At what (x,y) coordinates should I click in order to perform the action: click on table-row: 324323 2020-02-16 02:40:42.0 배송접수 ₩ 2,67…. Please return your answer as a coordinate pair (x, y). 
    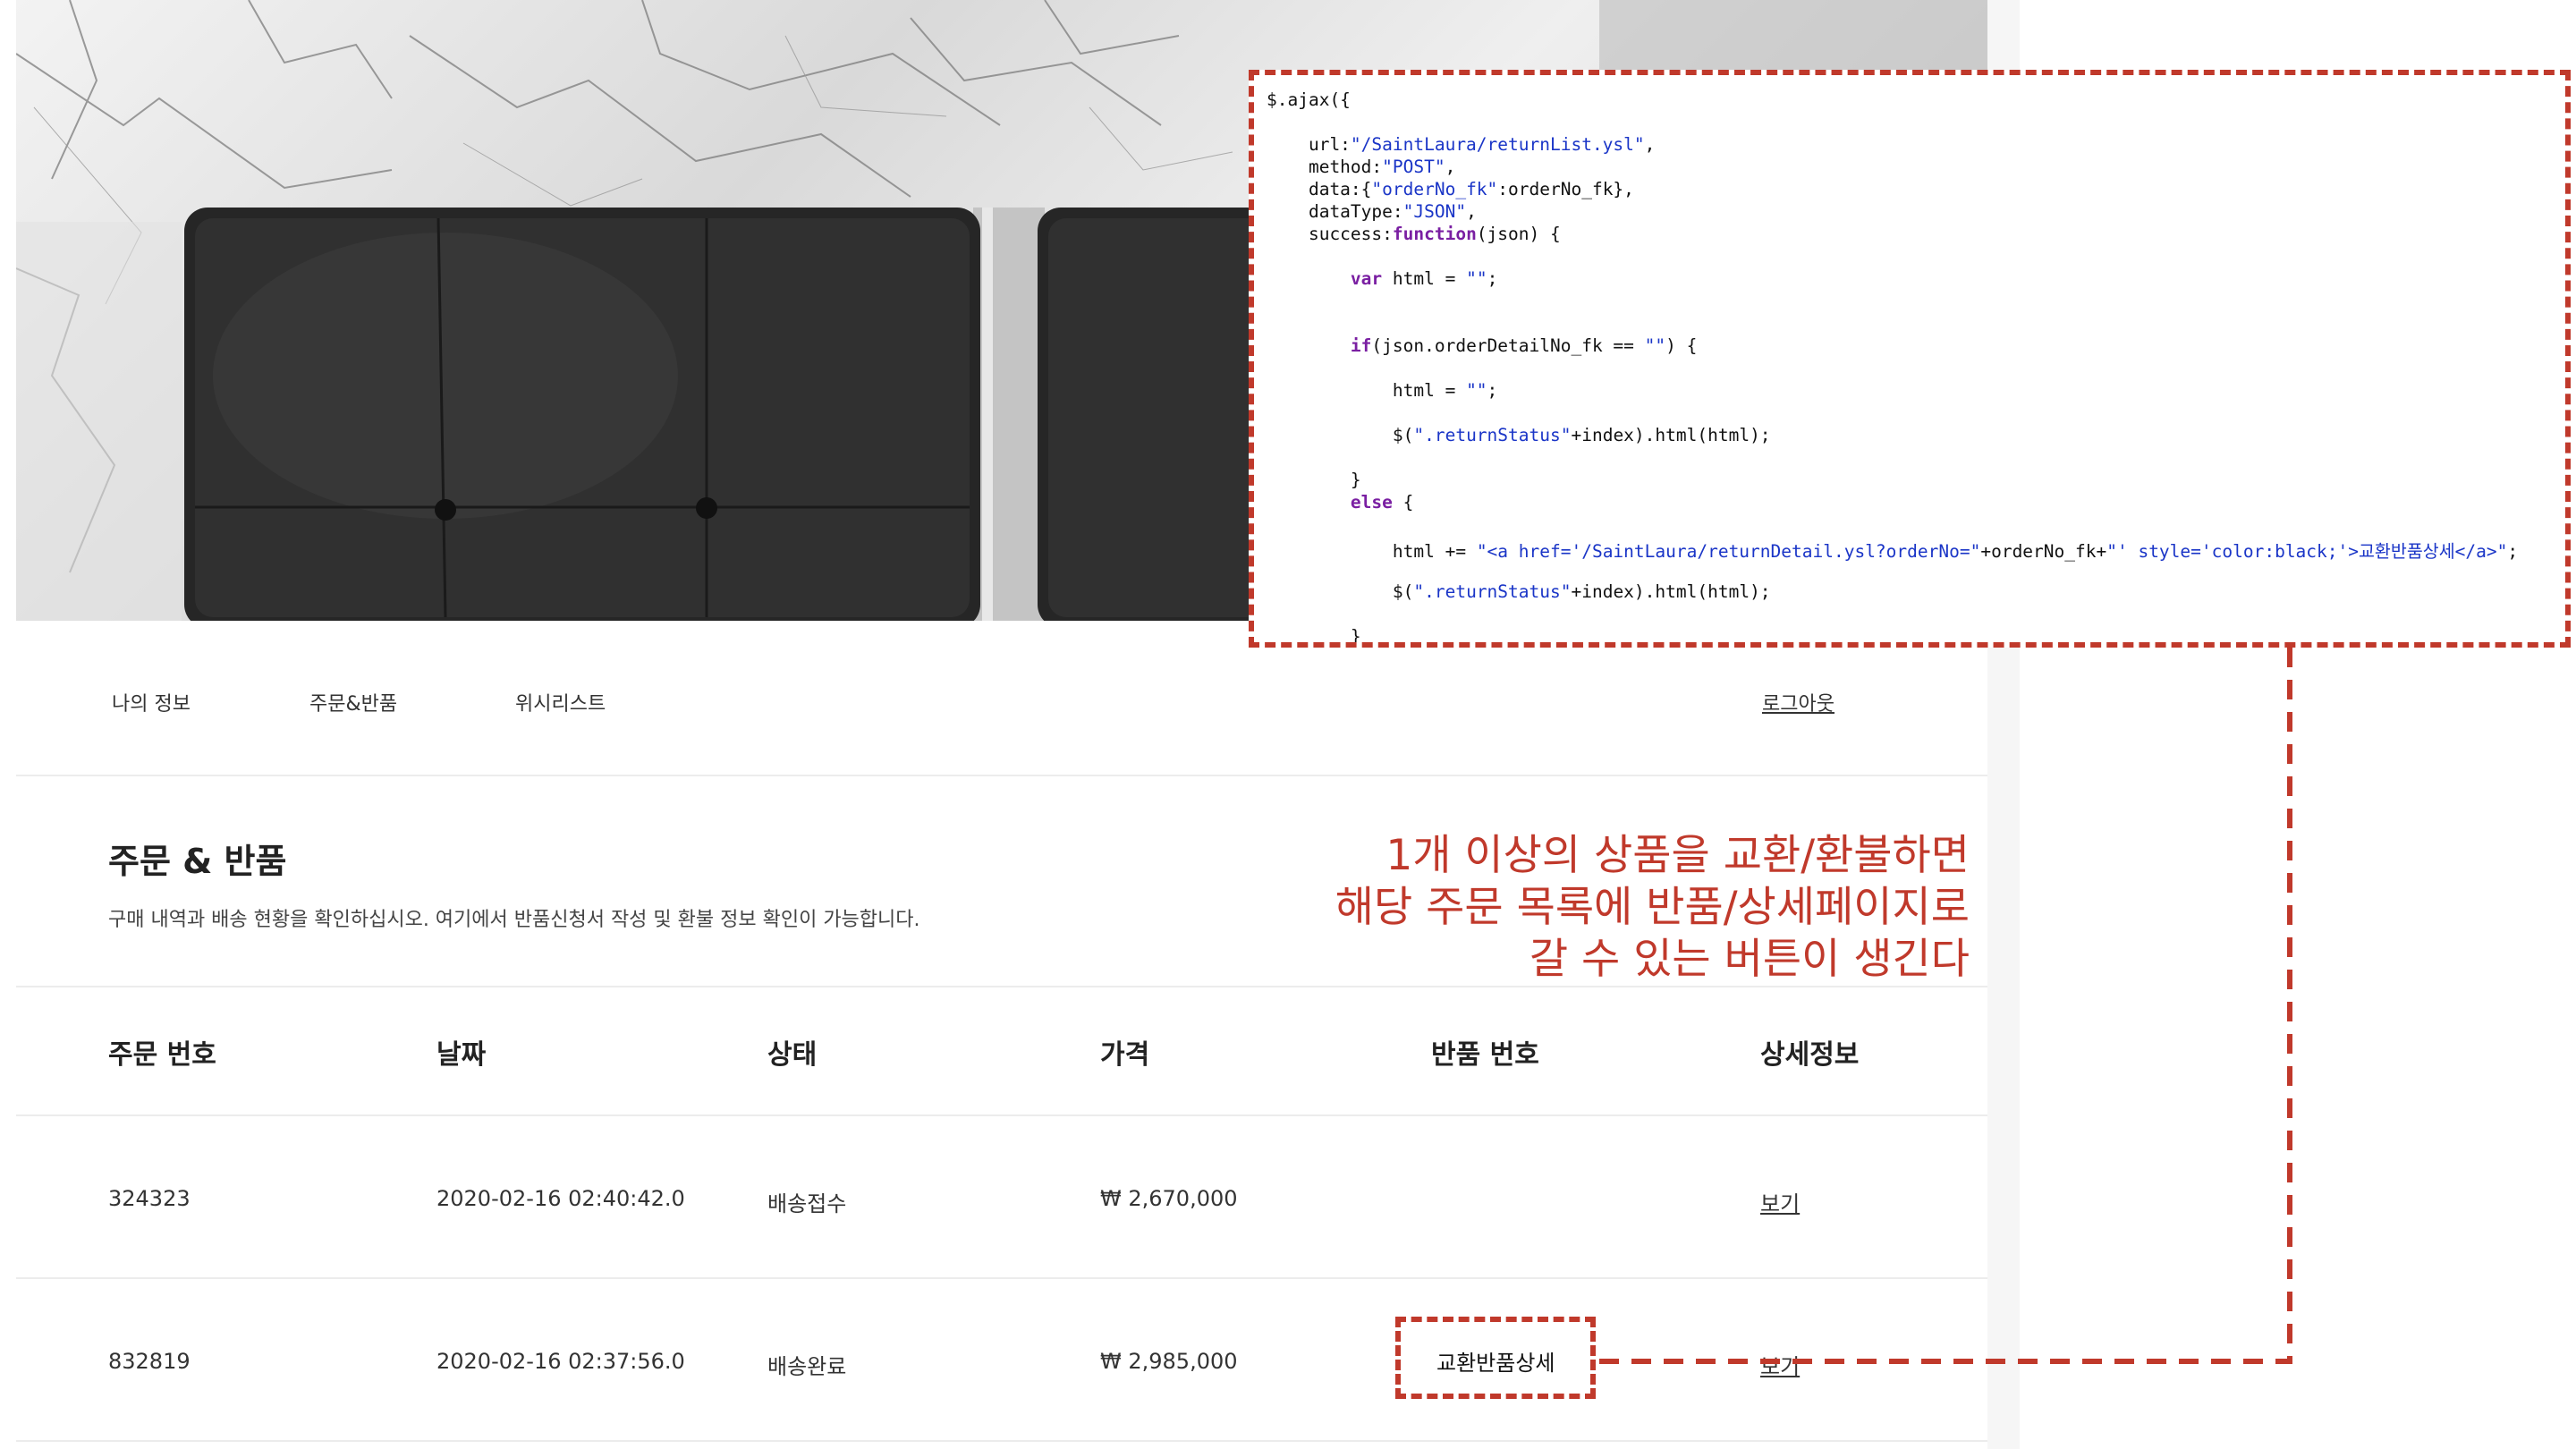
    Looking at the image, I should click on (1010, 1197).